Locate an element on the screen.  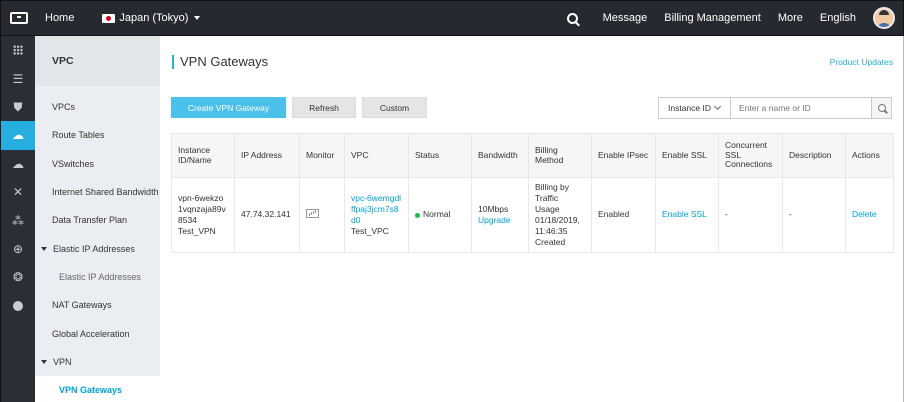
product-icon-rail: ☰ ⛊ ☁ ☁ ✕ ⁂ ⊕ ❂ is located at coordinates (17, 219).